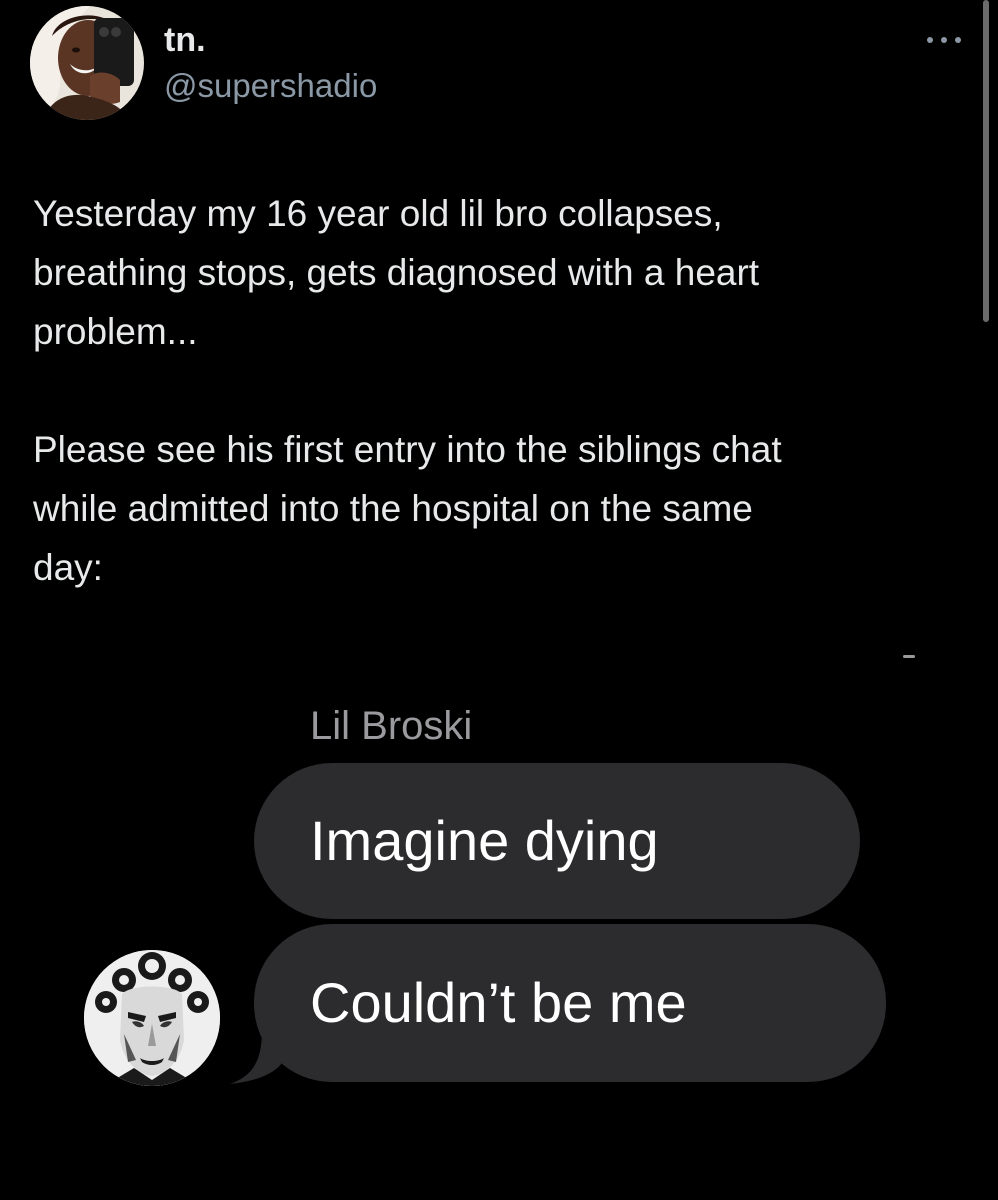 Image resolution: width=998 pixels, height=1200 pixels. Describe the element at coordinates (986, 161) in the screenshot. I see `scrollbar` at that location.